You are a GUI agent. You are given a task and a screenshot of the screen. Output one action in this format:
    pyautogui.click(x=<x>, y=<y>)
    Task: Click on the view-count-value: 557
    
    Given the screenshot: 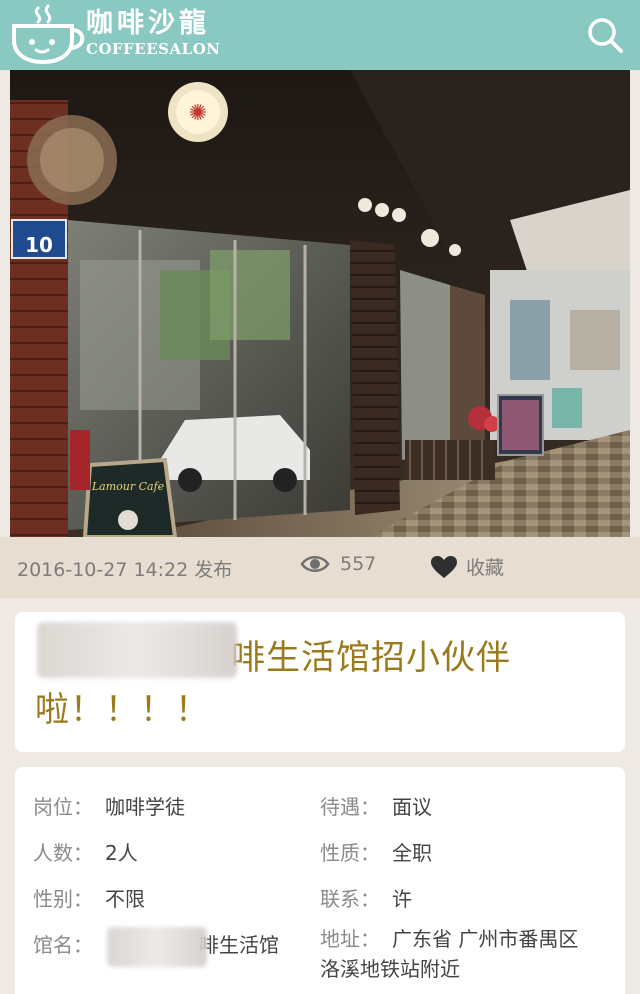 What is the action you would take?
    pyautogui.click(x=358, y=564)
    